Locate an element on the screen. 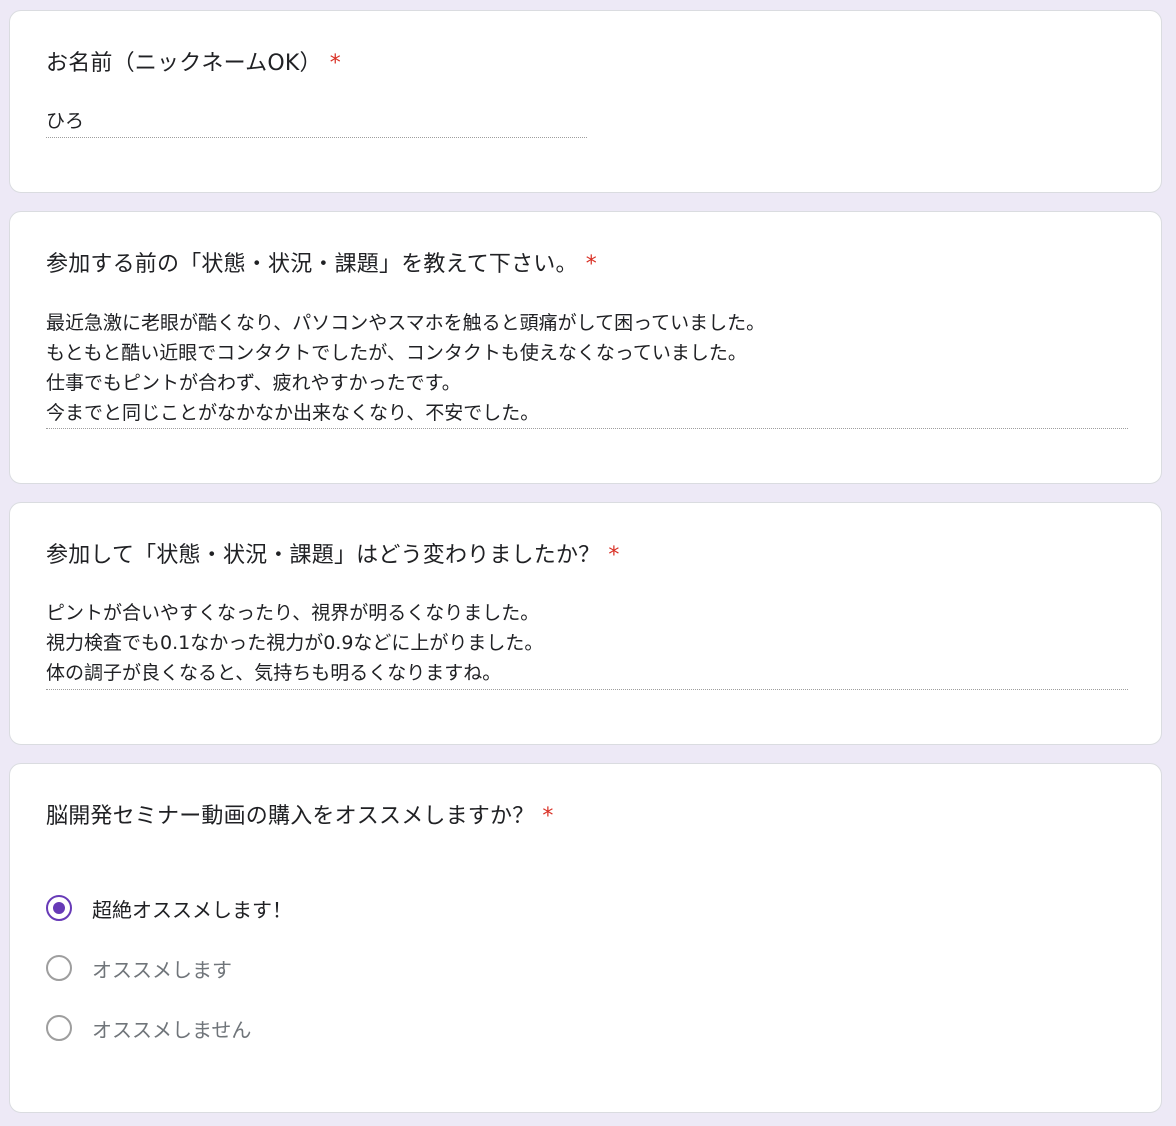 Image resolution: width=1176 pixels, height=1126 pixels. question-title: お名前（ニックネームOK） * is located at coordinates (193, 64).